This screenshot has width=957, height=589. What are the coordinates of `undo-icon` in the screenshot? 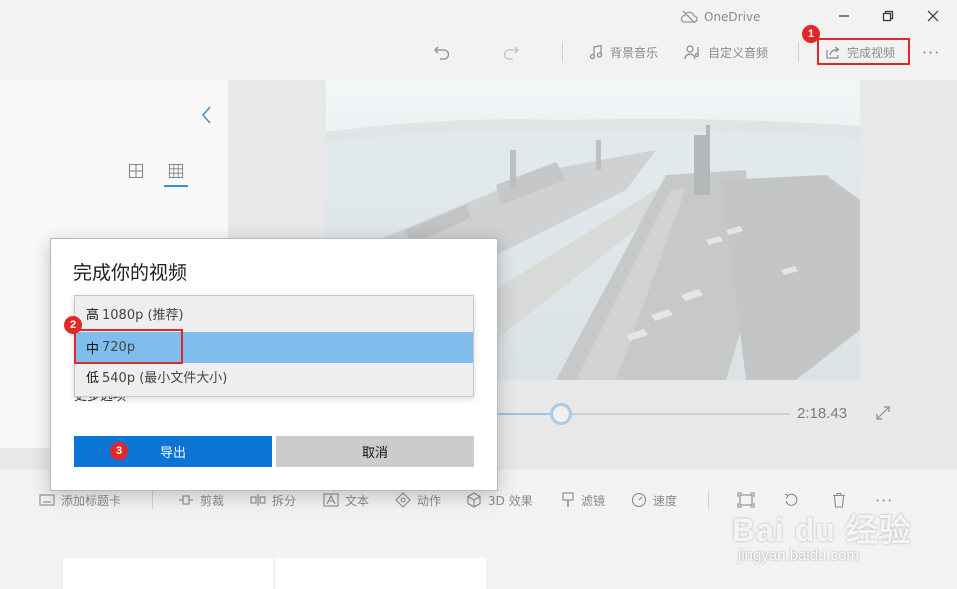 It's located at (442, 53).